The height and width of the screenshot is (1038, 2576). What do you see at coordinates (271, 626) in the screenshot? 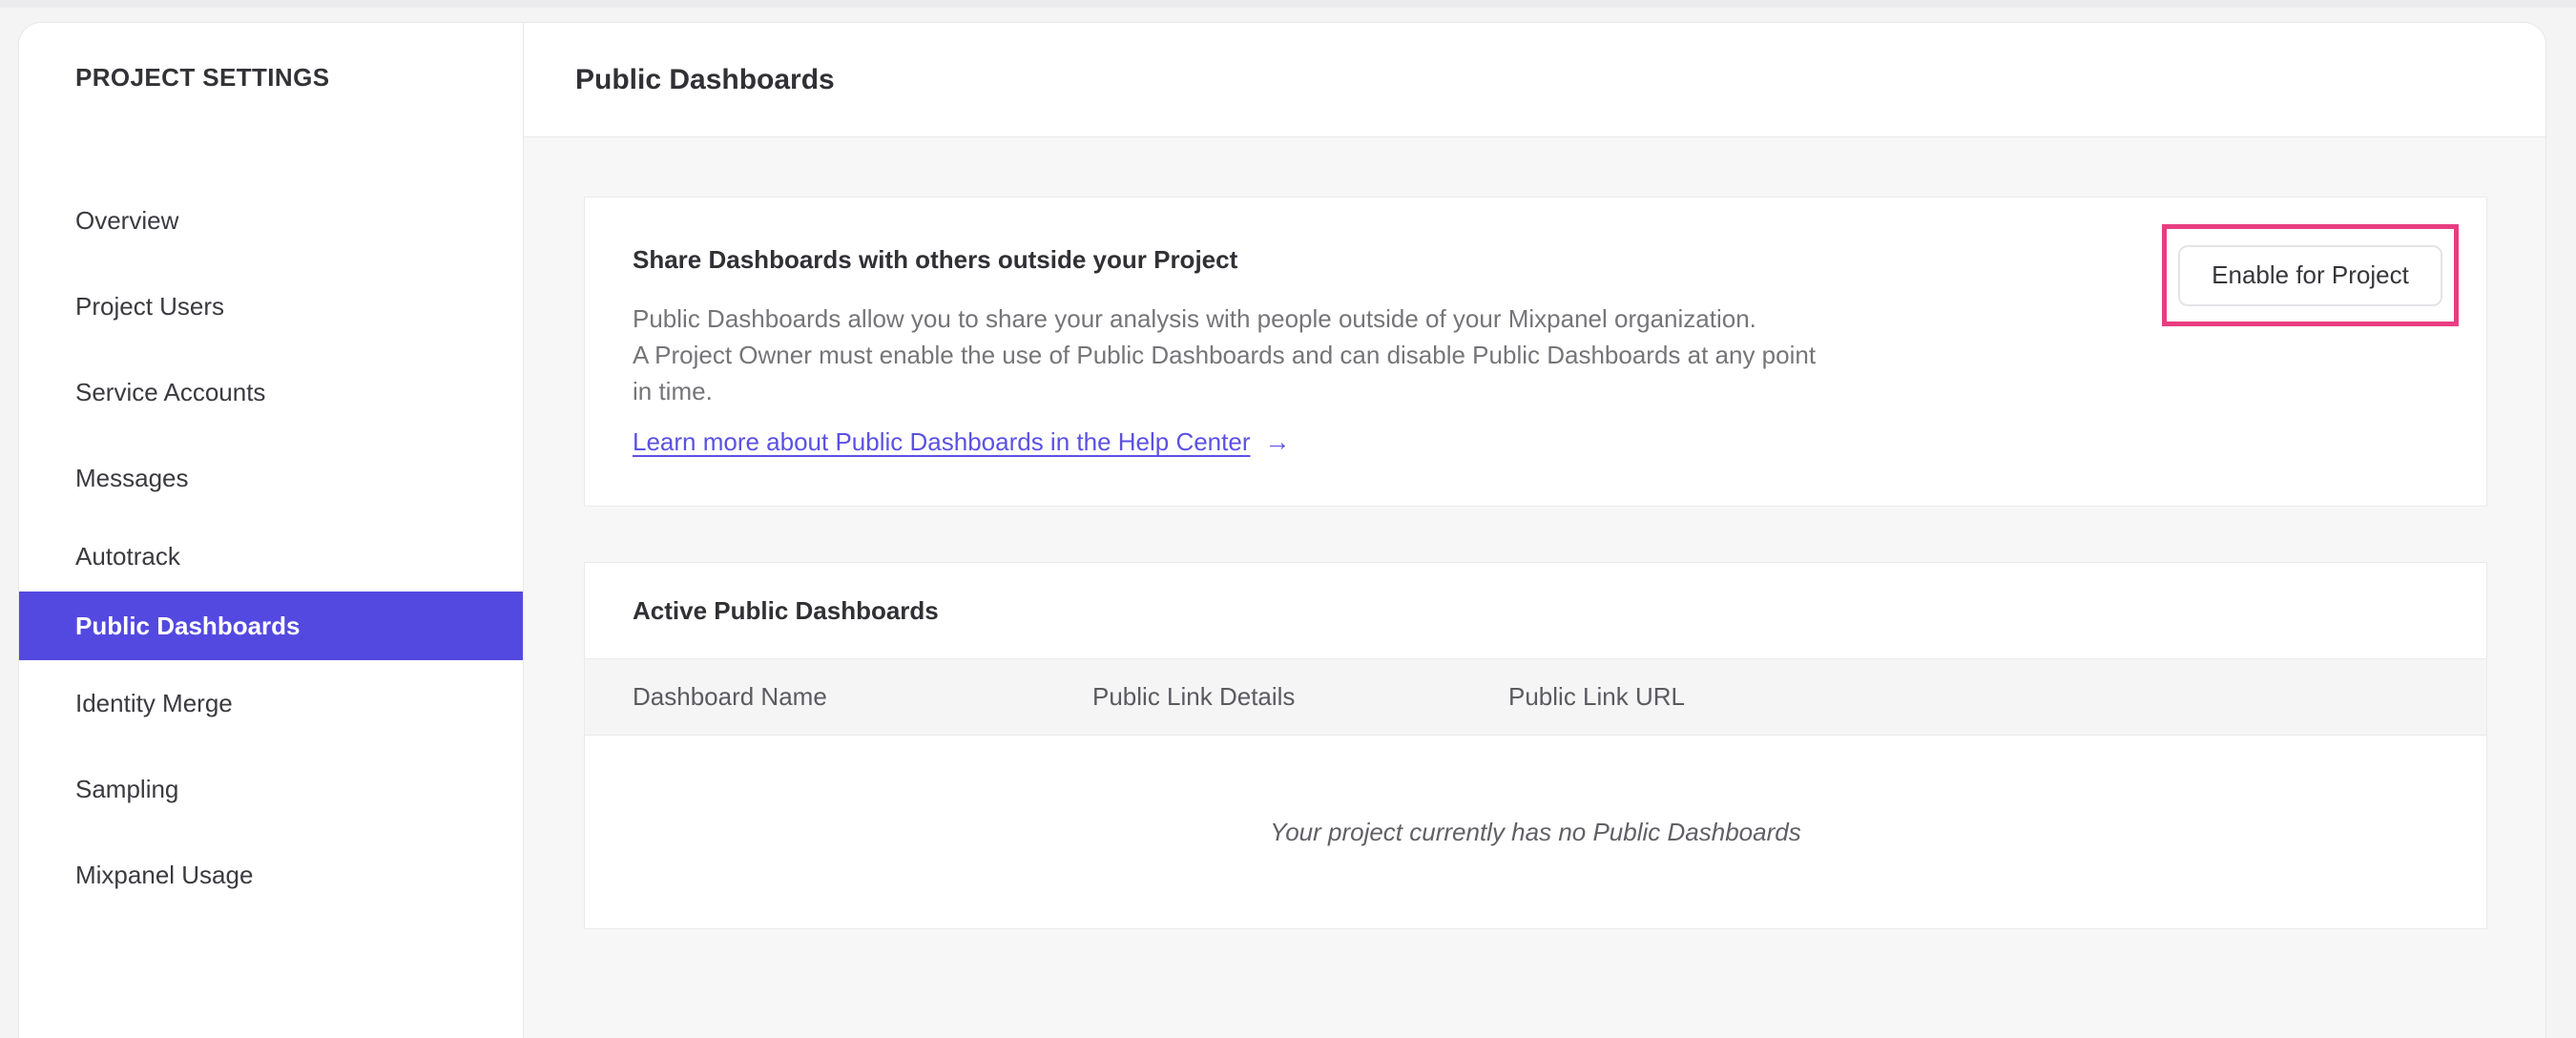
I see `sidebar-item-public-dashboards: Public Dashboards` at bounding box center [271, 626].